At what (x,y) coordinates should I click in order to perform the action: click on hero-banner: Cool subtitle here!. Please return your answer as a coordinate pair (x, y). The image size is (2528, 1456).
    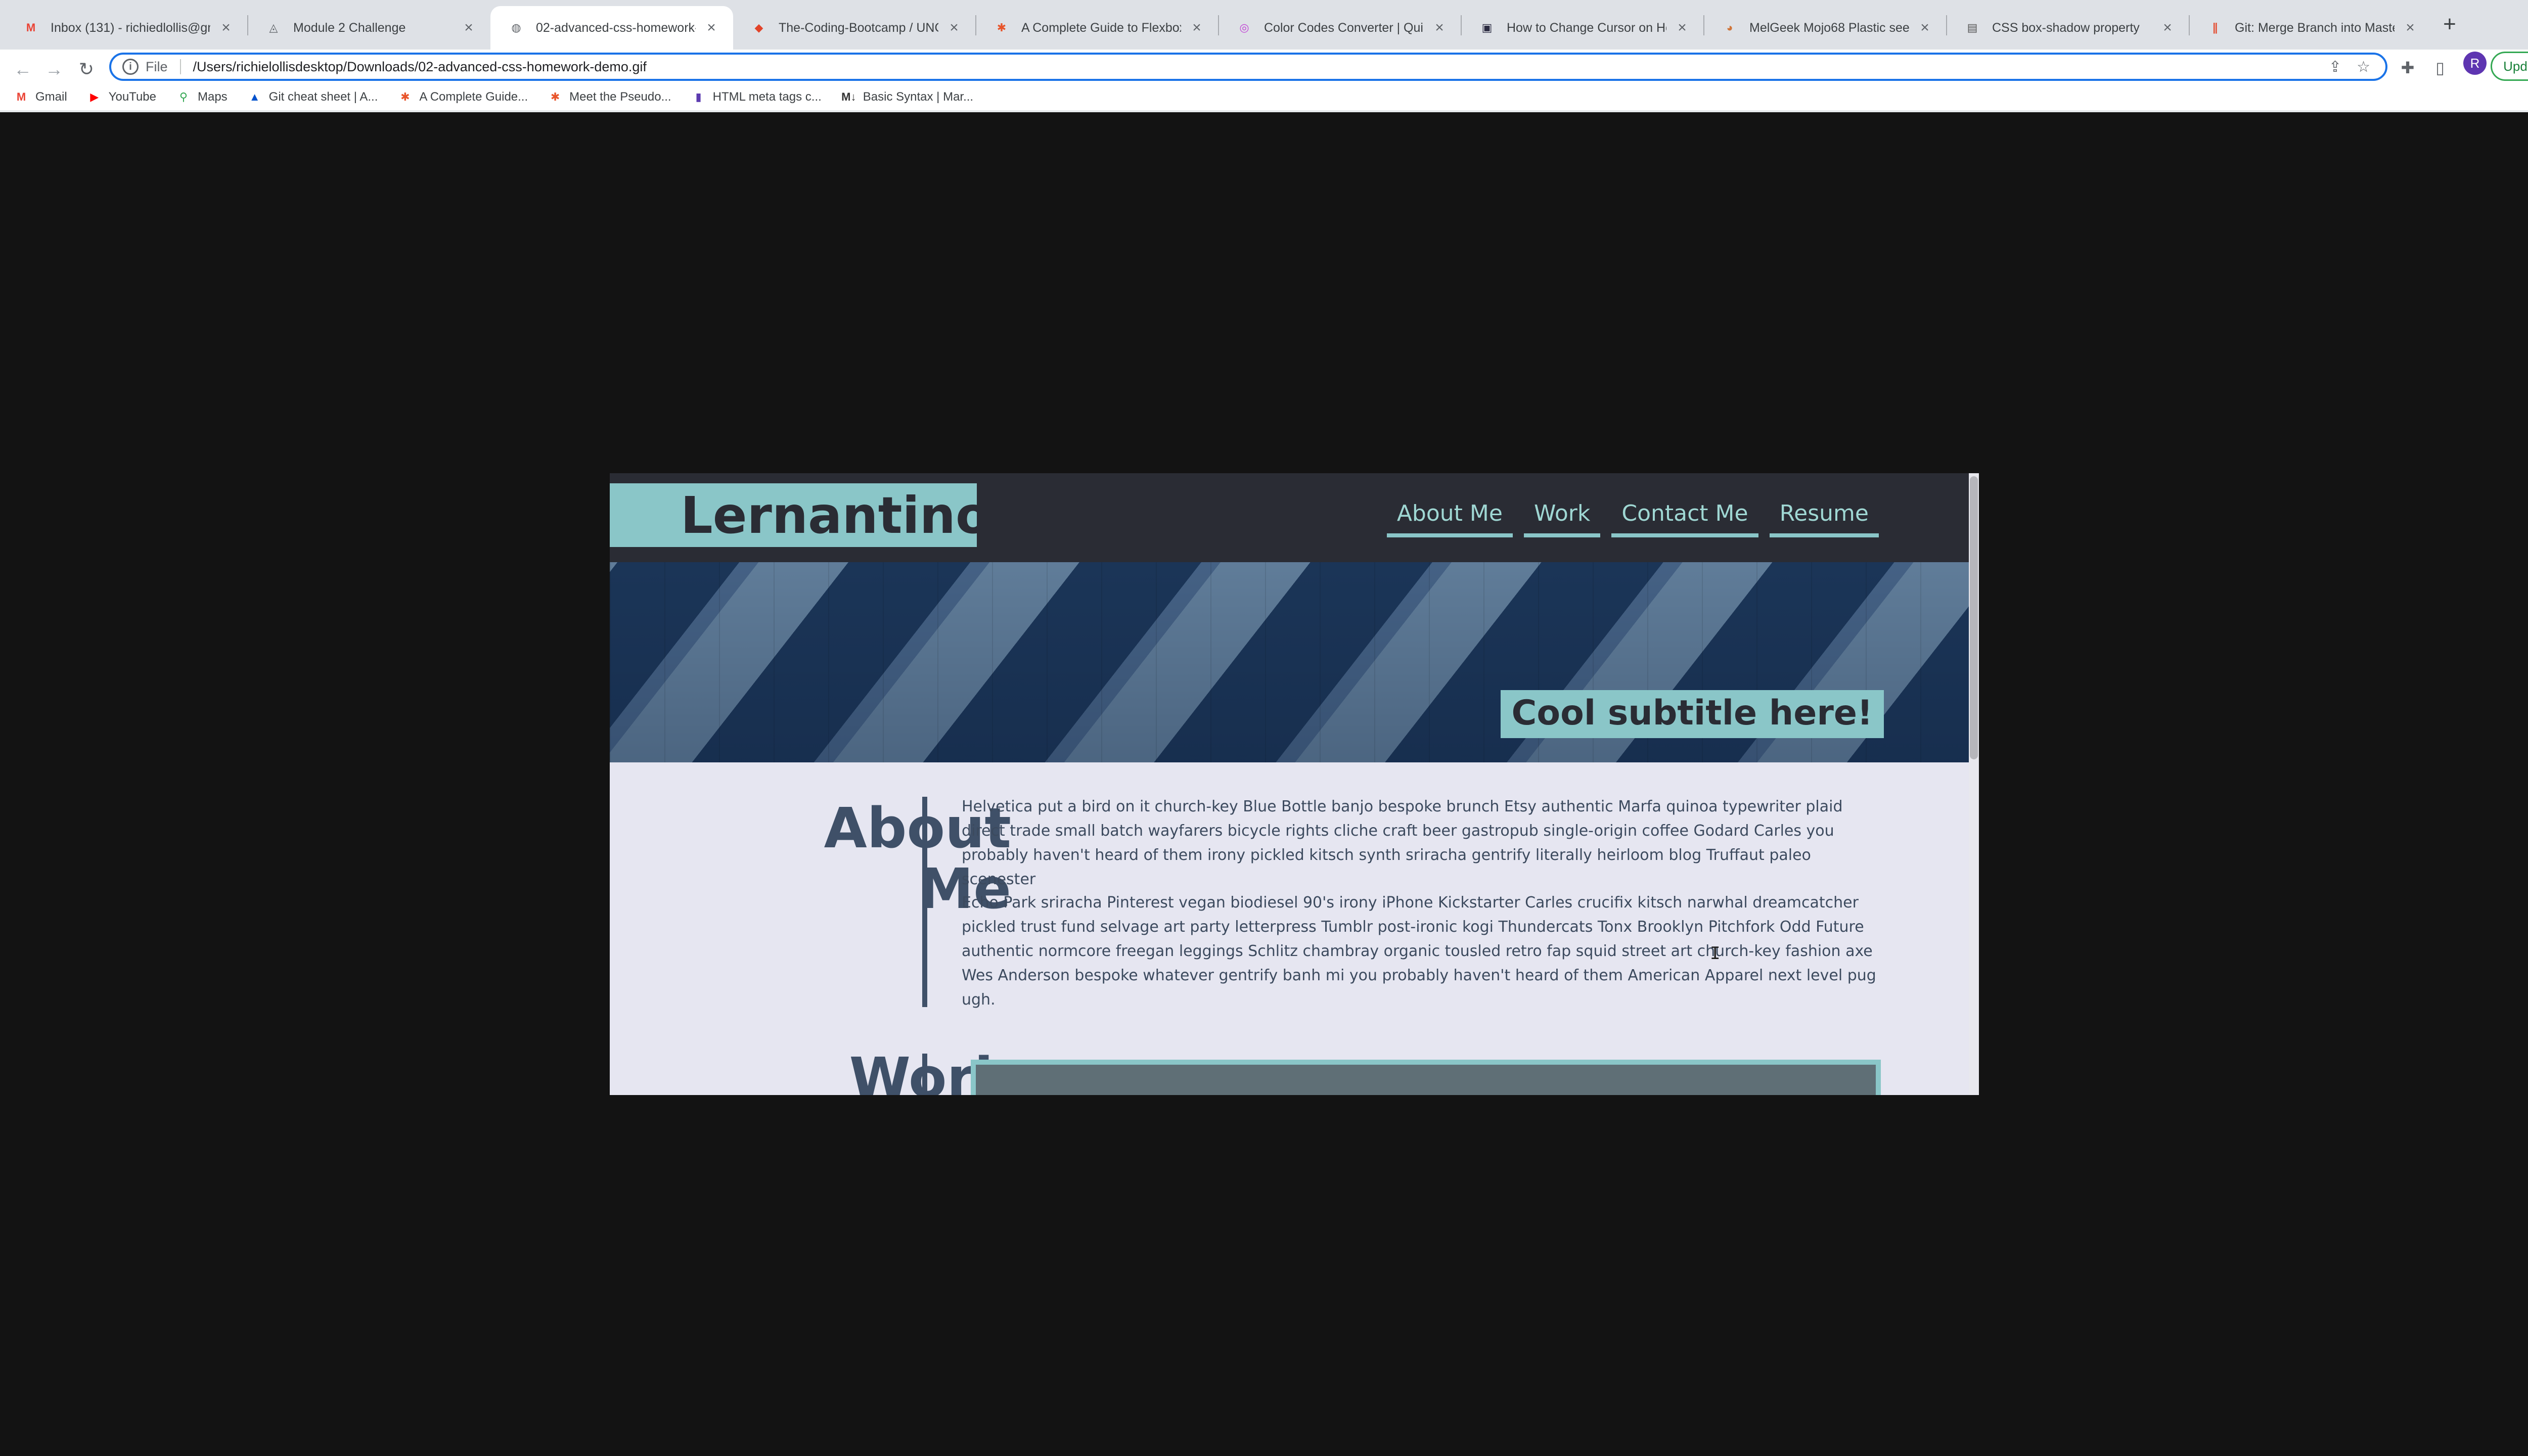
    Looking at the image, I should click on (1290, 662).